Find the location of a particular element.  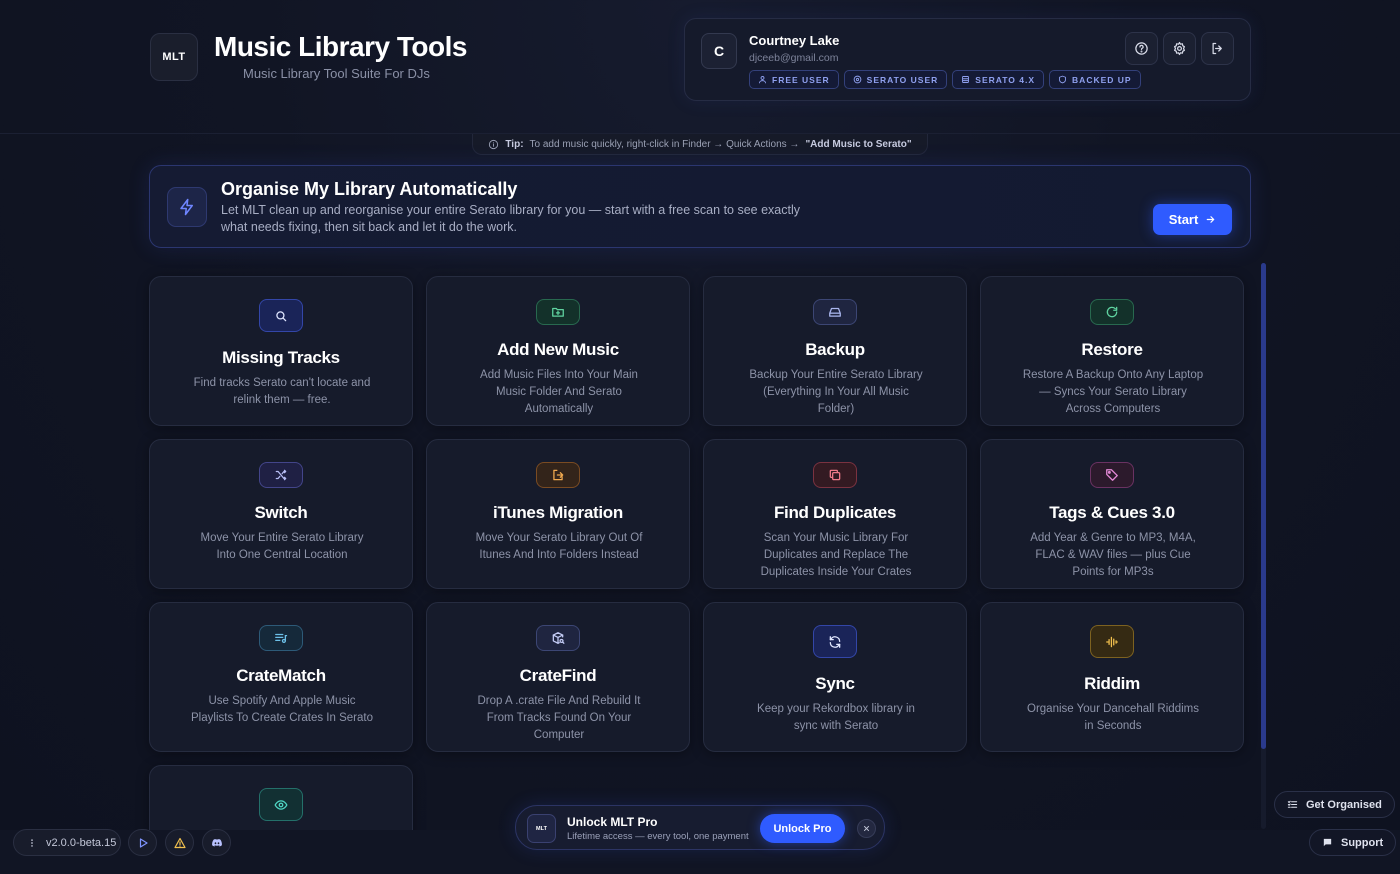

tool-title: Find Duplicates is located at coordinates (835, 512).